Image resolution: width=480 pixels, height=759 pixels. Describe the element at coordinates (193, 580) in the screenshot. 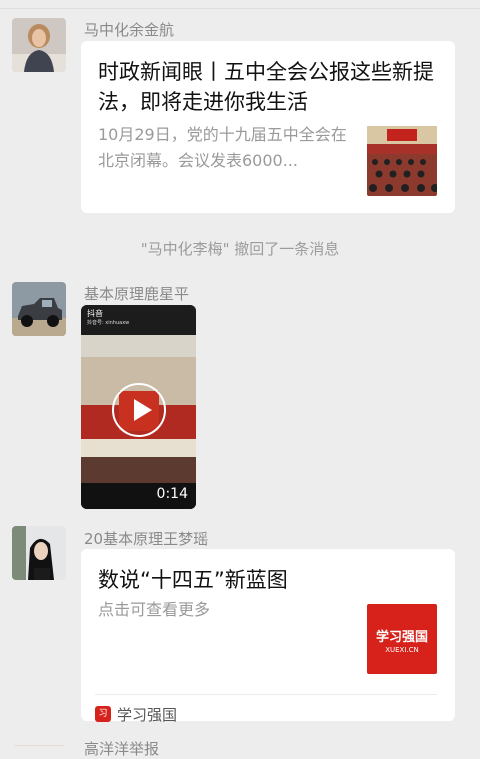

I see `article-title: 数说“十四五”新蓝图` at that location.